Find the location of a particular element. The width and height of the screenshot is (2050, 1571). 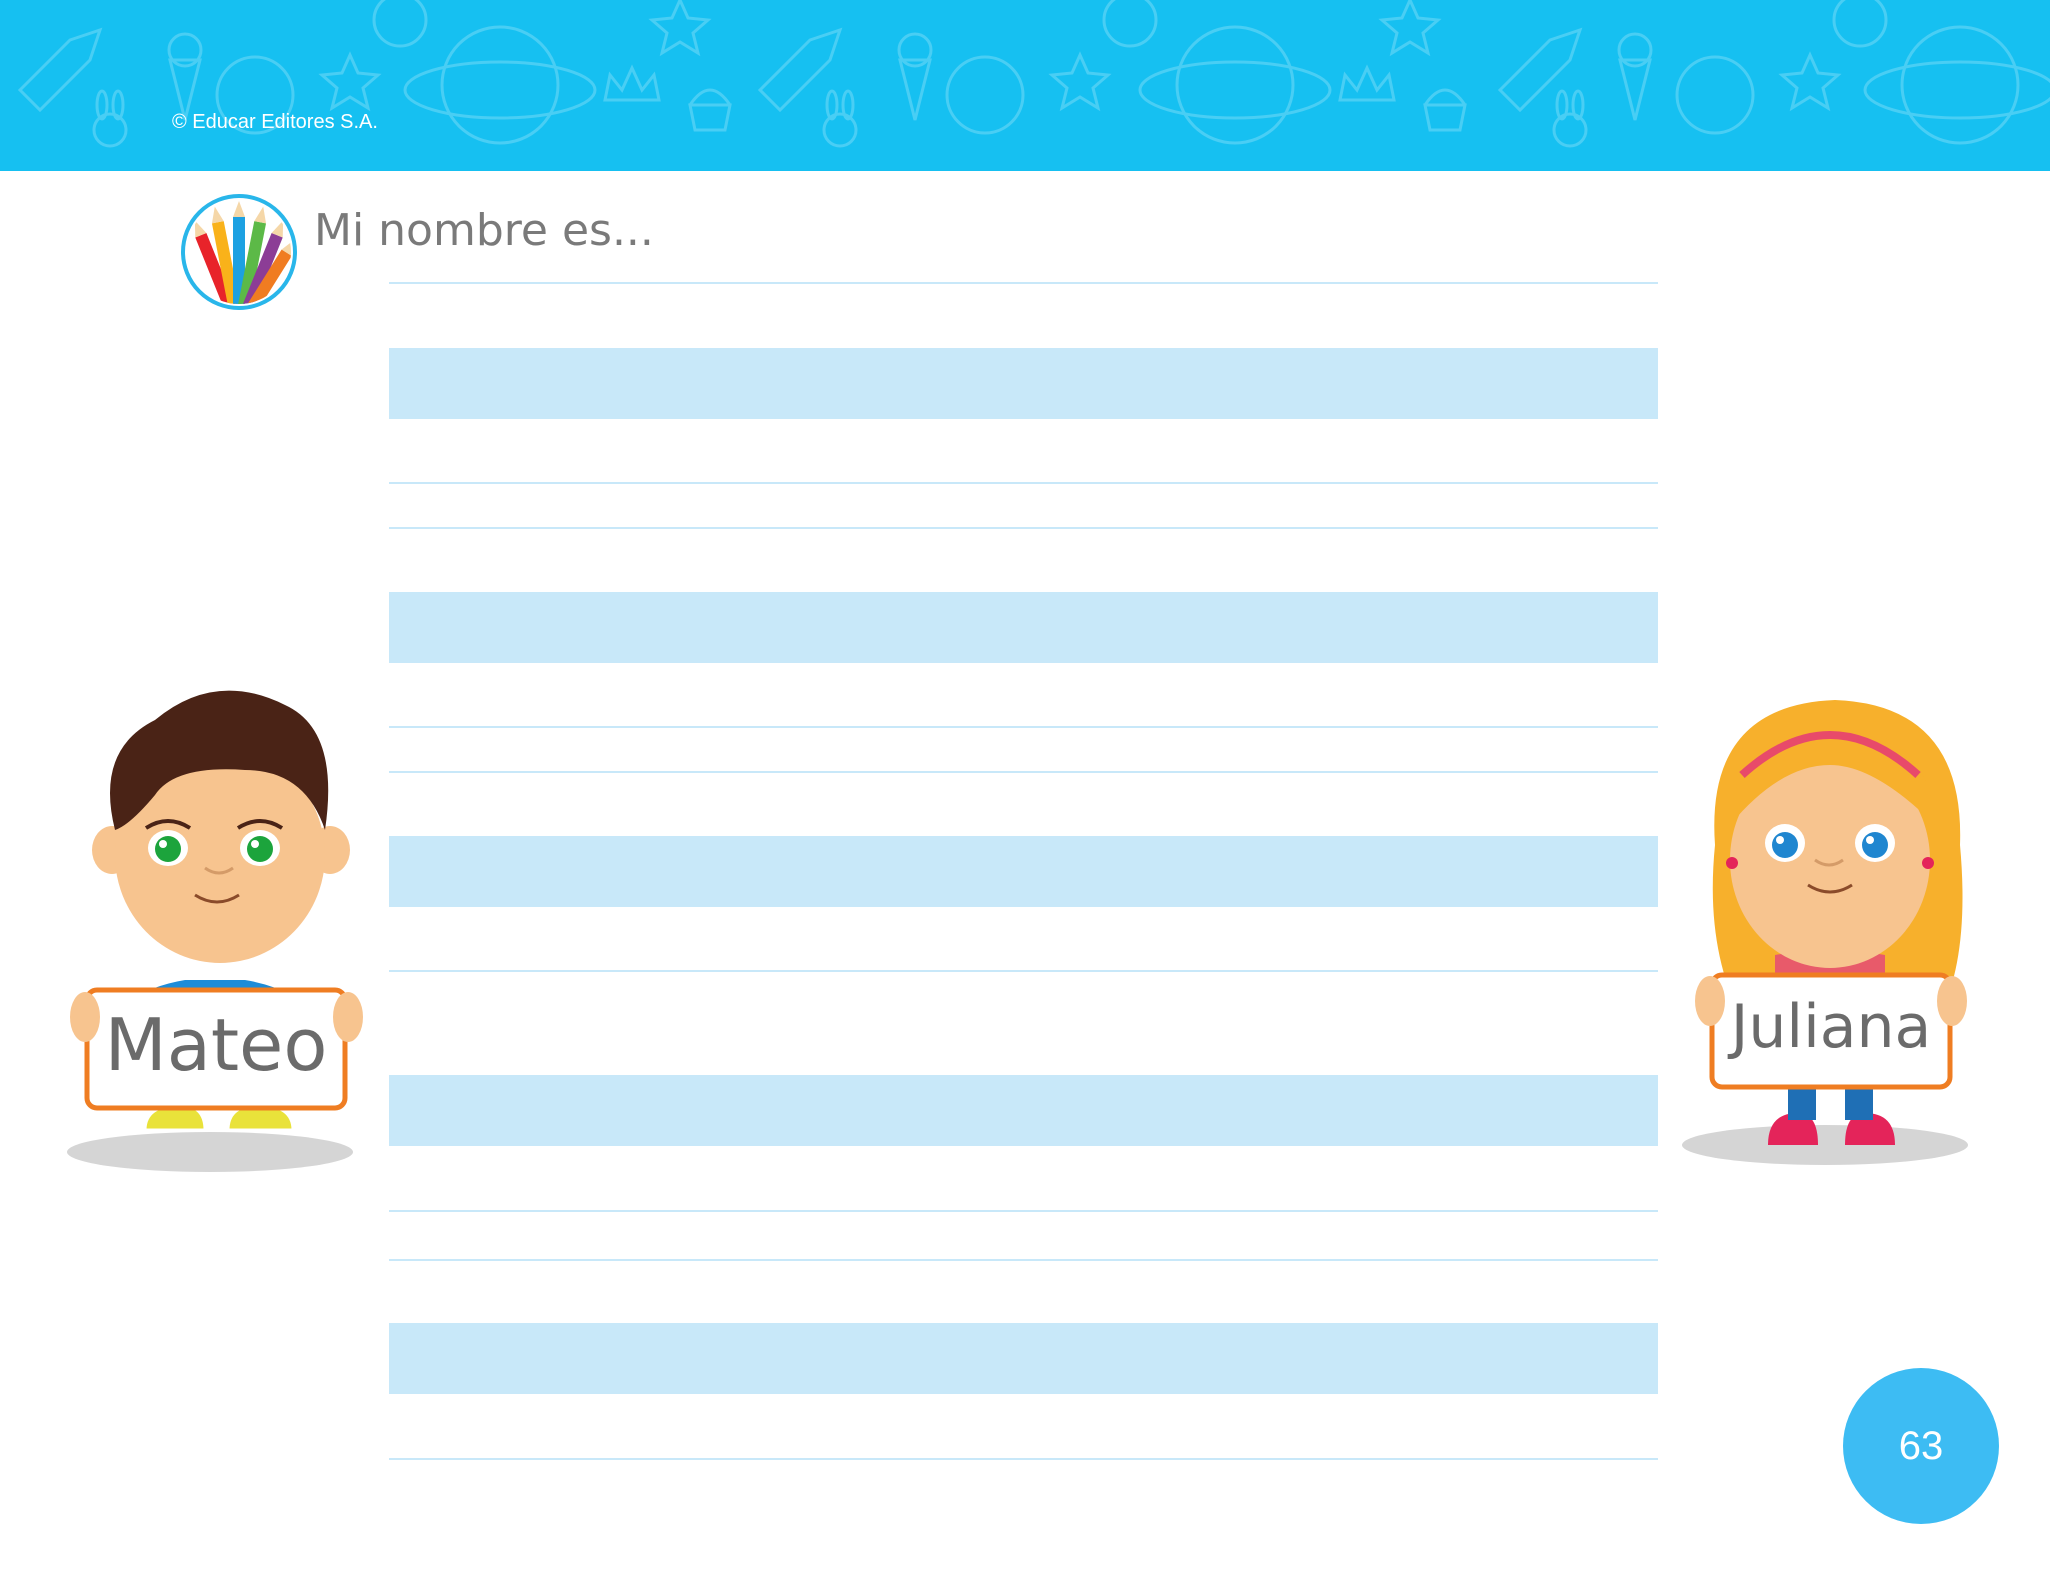

girl-name-sign: Juliana is located at coordinates (1831, 1027).